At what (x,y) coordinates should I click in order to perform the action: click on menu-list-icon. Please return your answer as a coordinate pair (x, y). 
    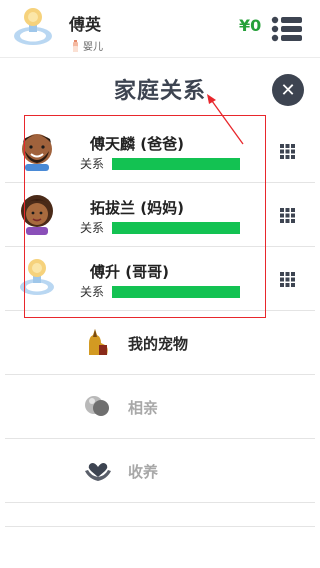
    Looking at the image, I should click on (287, 29).